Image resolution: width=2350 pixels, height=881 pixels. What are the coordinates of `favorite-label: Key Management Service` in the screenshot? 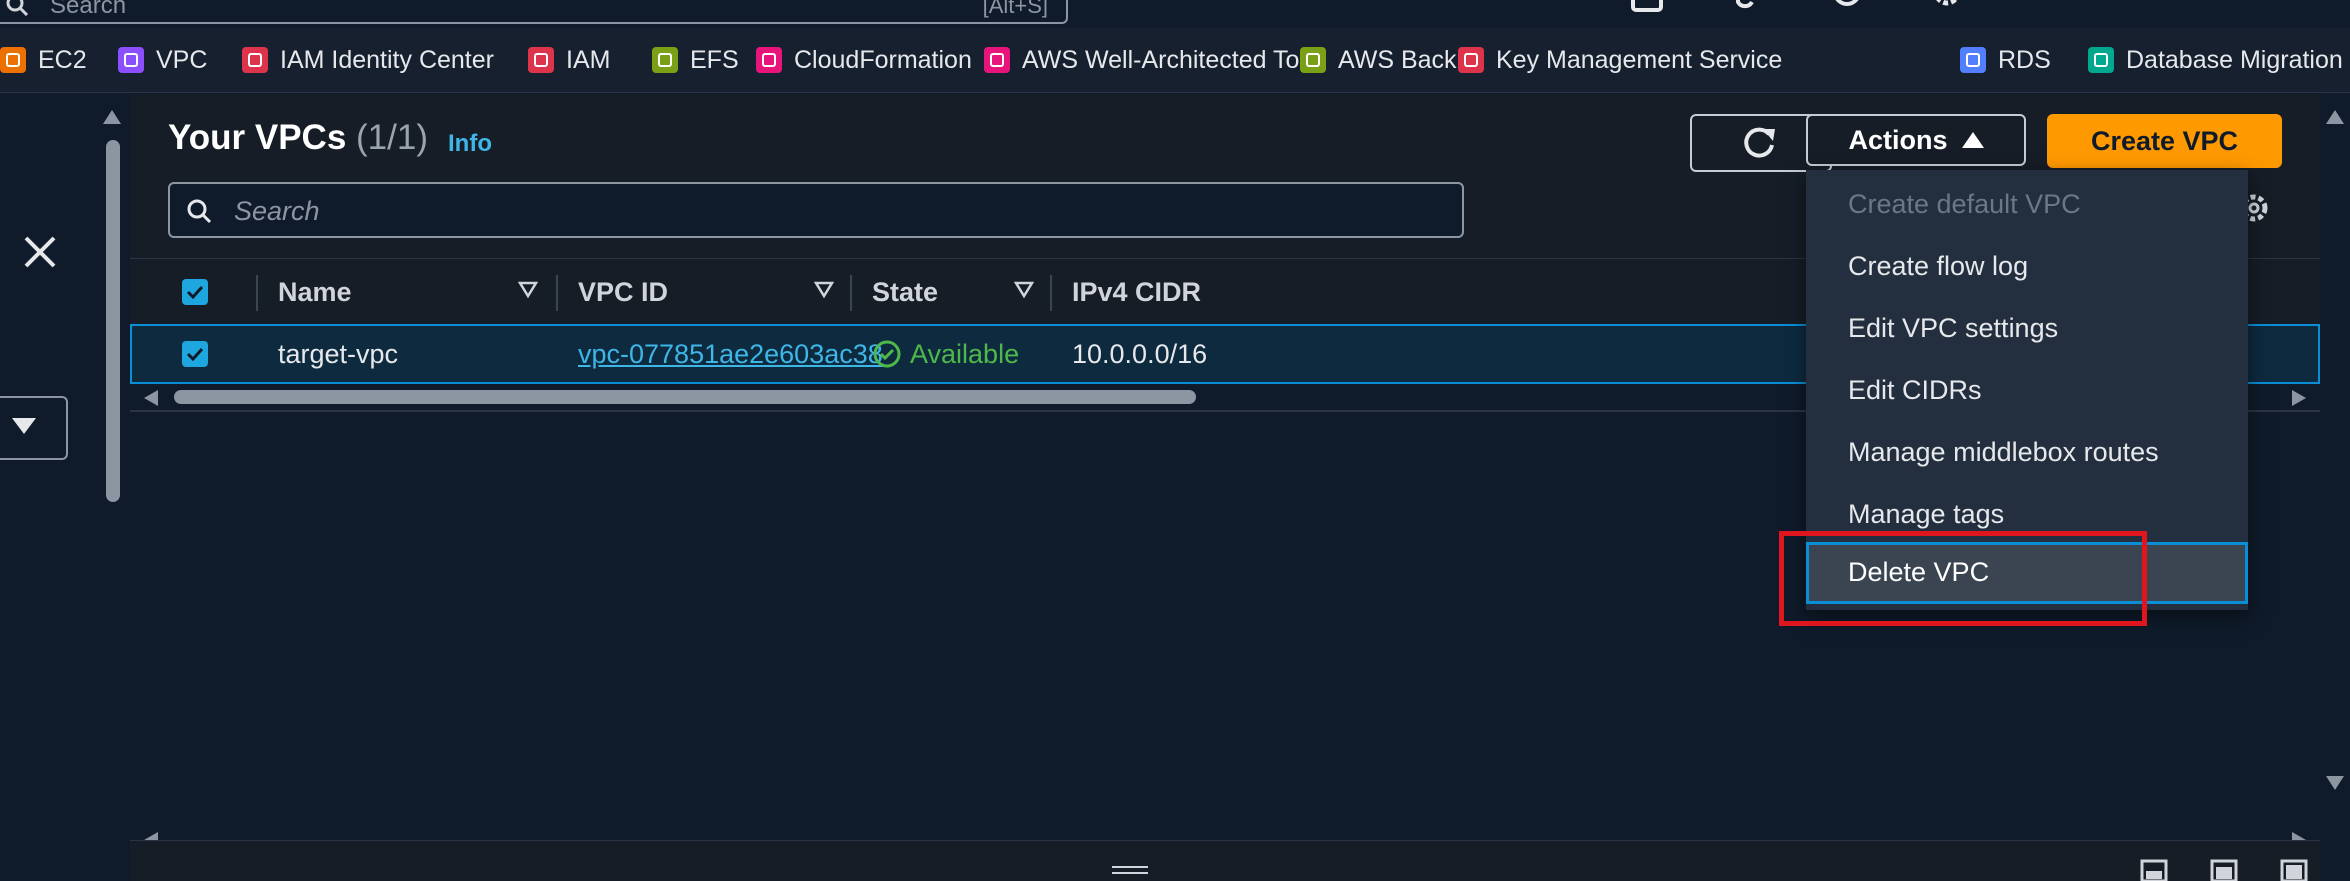 It's located at (1639, 59).